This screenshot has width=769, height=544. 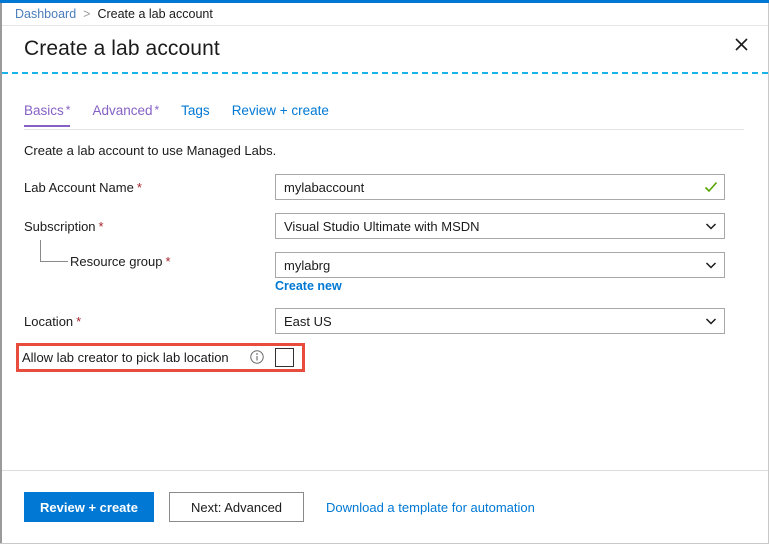 I want to click on lab-account-name-input: mylabaccount, so click(x=500, y=187).